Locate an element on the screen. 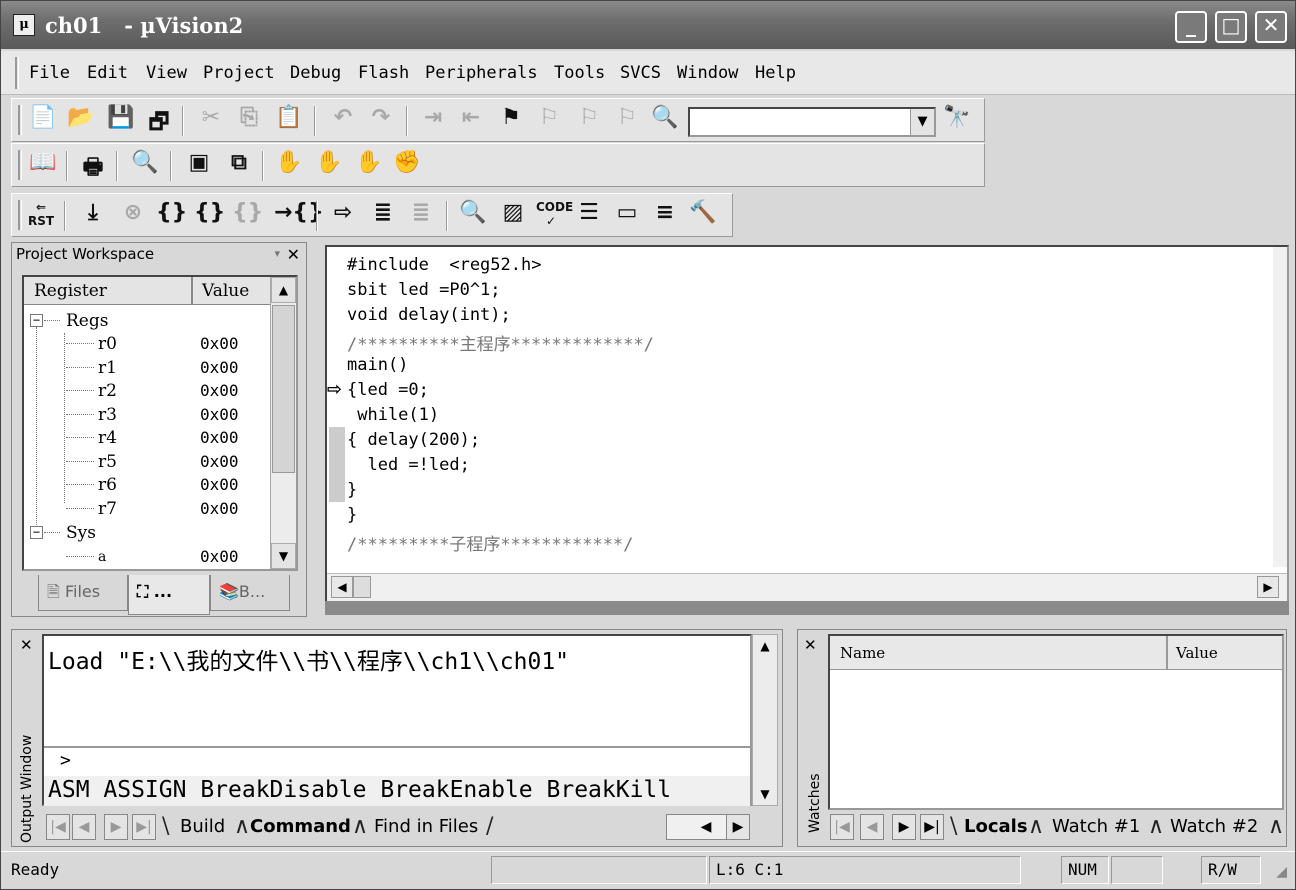  register-row: r4 0x00 is located at coordinates (147, 437).